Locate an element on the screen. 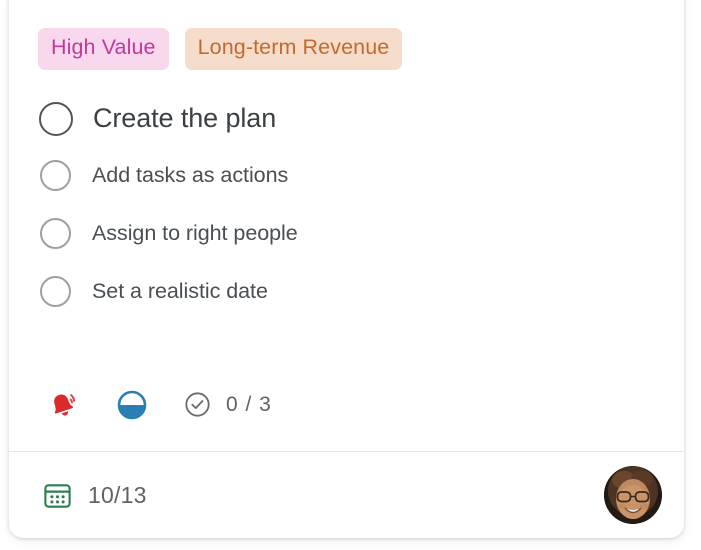  checklist-item-set-a-realistic-date: Set a realistic date is located at coordinates (346, 292).